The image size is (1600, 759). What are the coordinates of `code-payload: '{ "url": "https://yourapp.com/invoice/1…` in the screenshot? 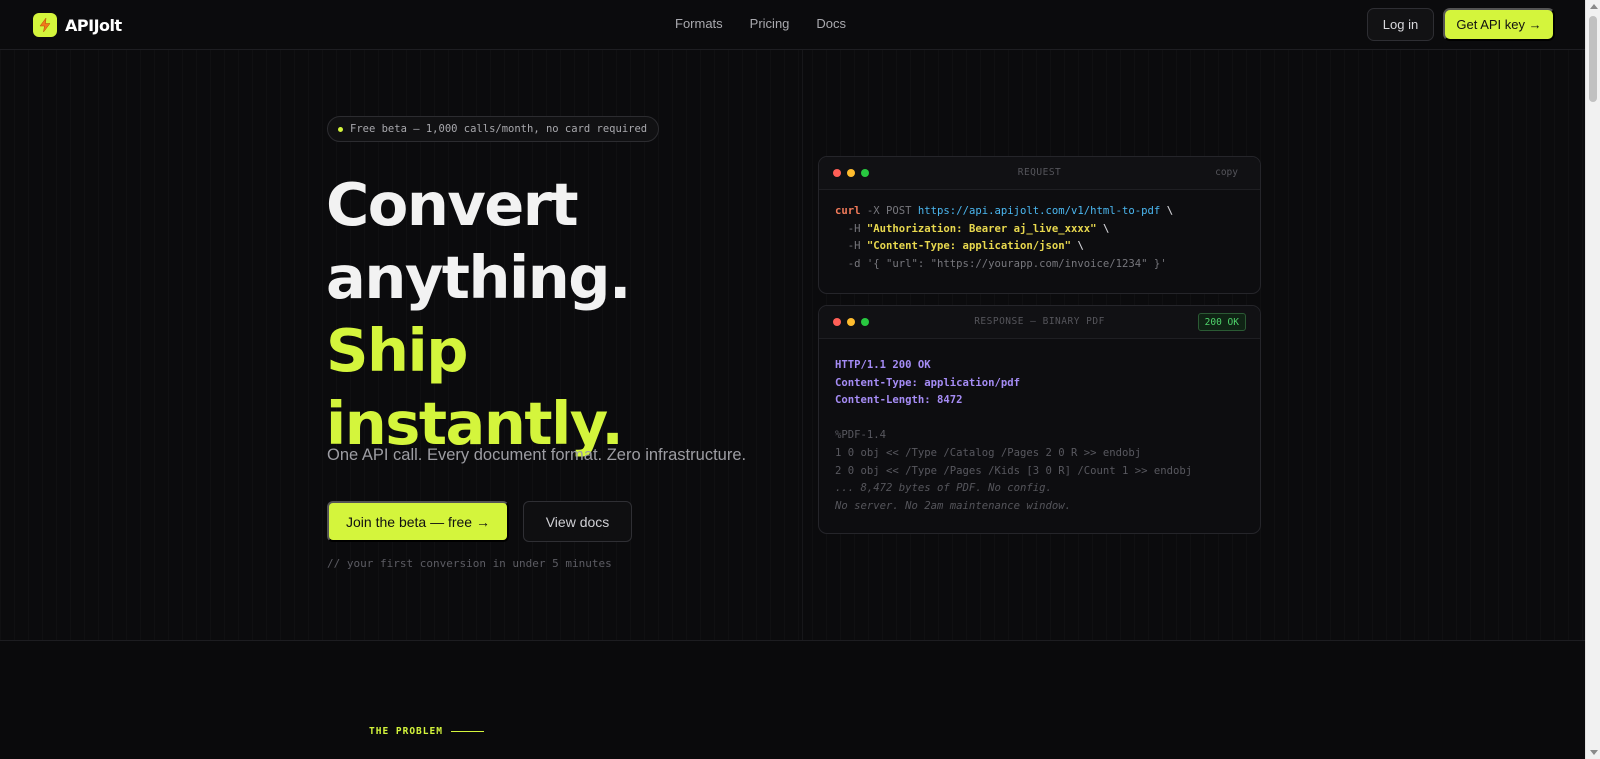 It's located at (1016, 263).